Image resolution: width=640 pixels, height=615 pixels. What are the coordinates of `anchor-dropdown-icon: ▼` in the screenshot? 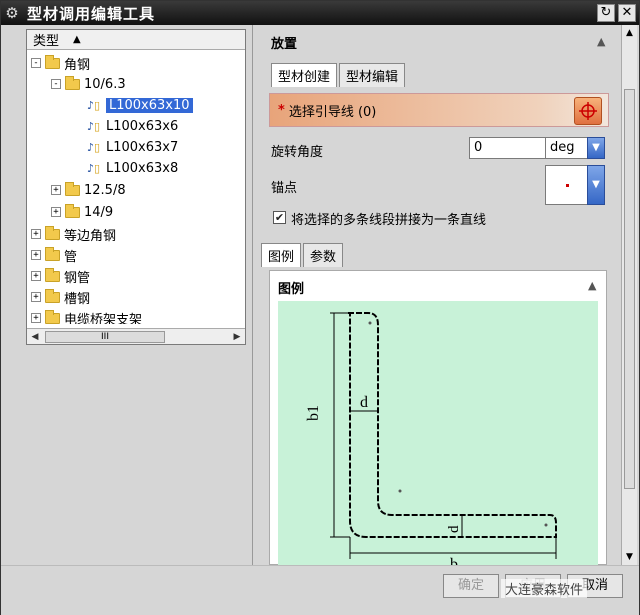 It's located at (596, 185).